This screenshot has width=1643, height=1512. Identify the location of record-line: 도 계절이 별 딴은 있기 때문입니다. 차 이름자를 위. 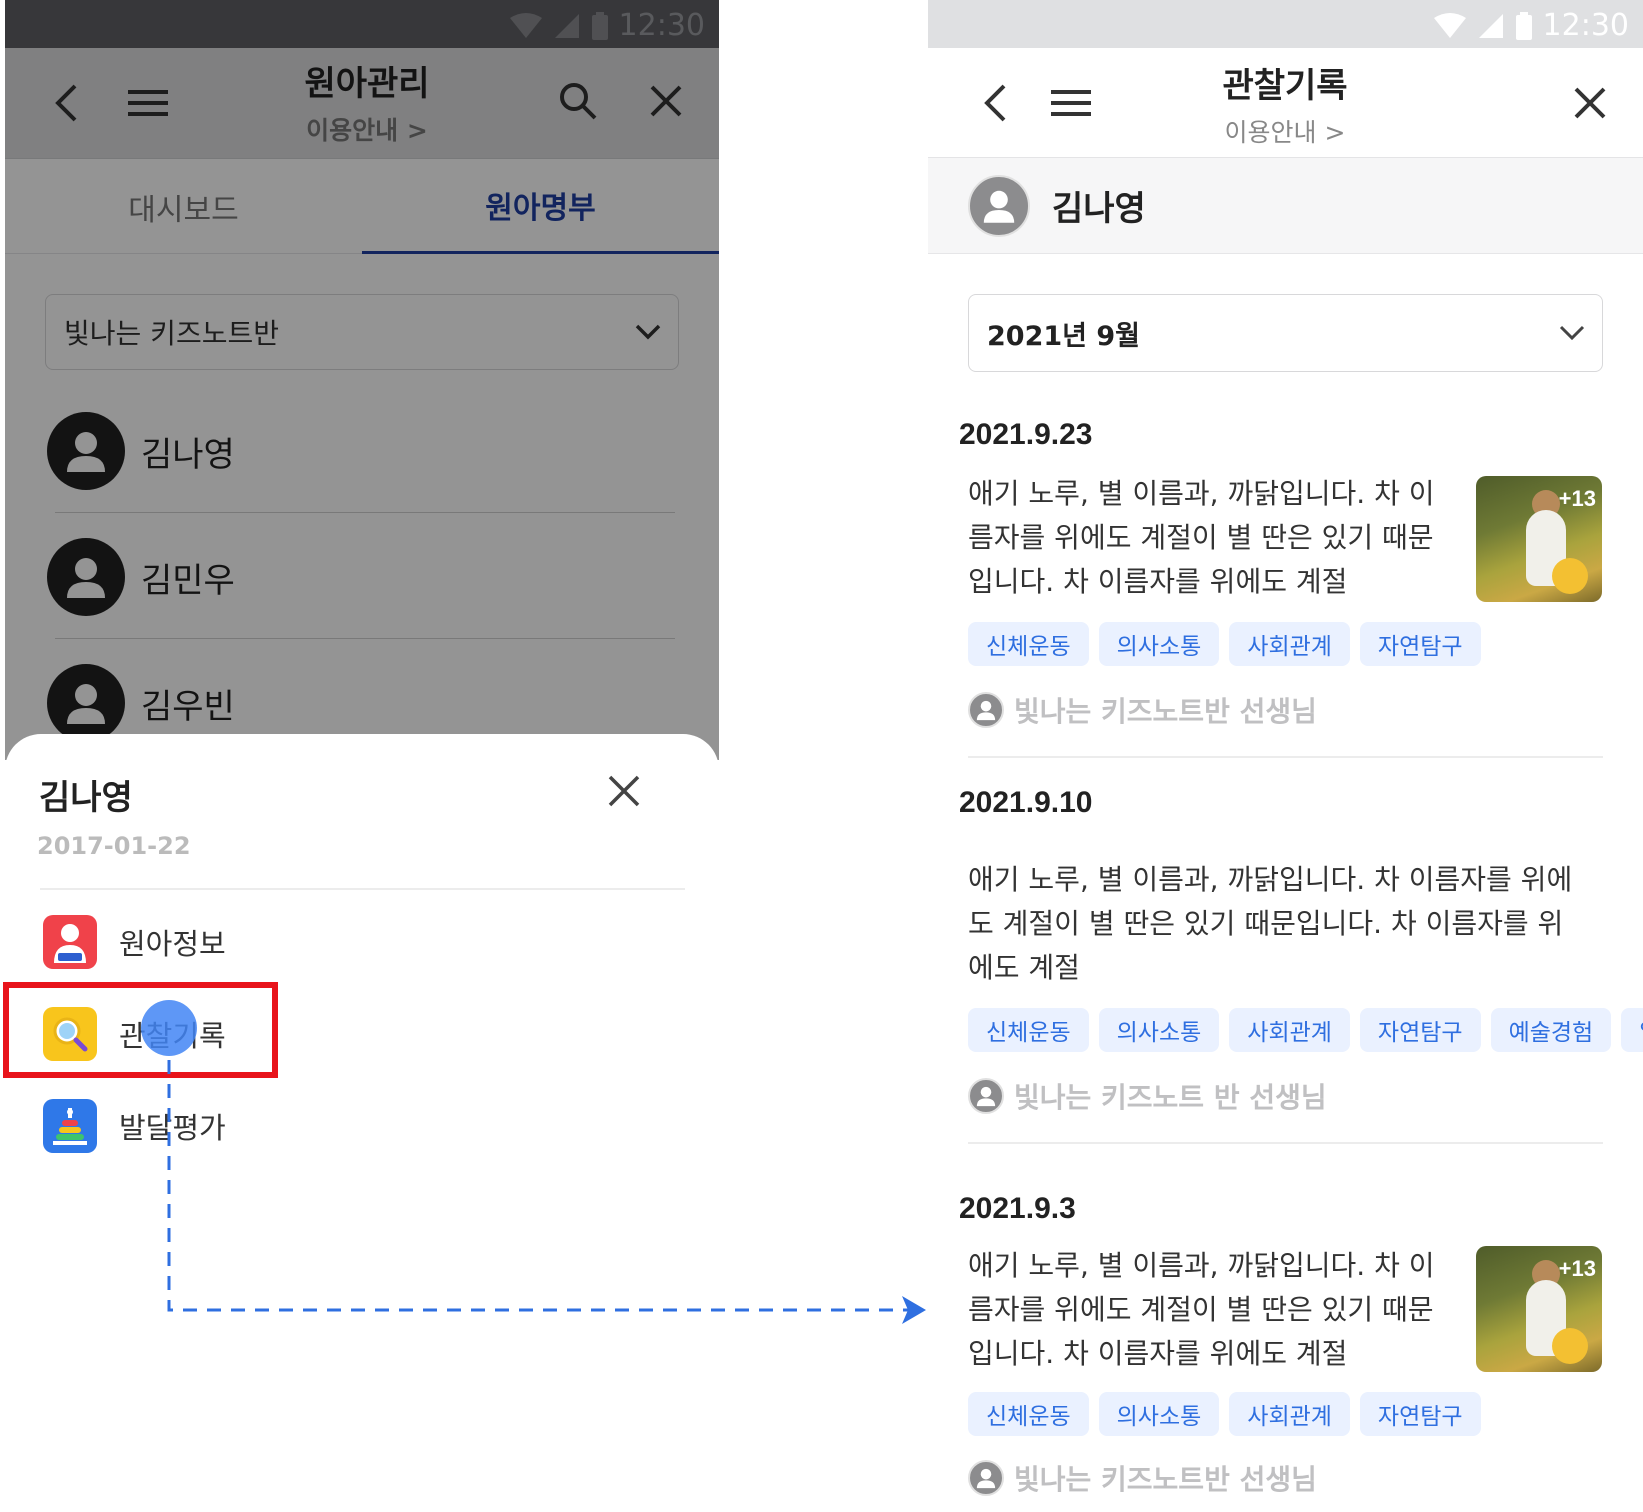
(1266, 923).